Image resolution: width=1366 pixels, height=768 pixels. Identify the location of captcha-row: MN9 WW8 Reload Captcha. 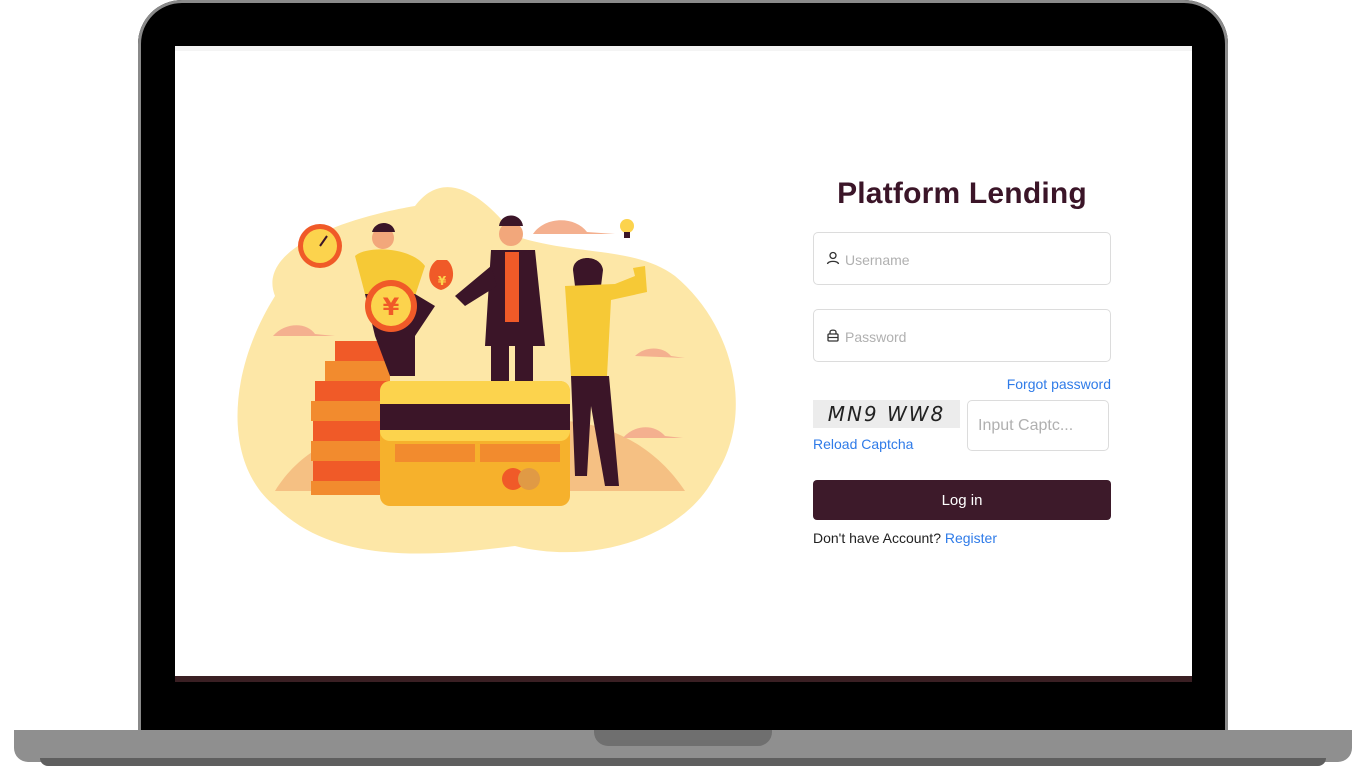
(962, 430).